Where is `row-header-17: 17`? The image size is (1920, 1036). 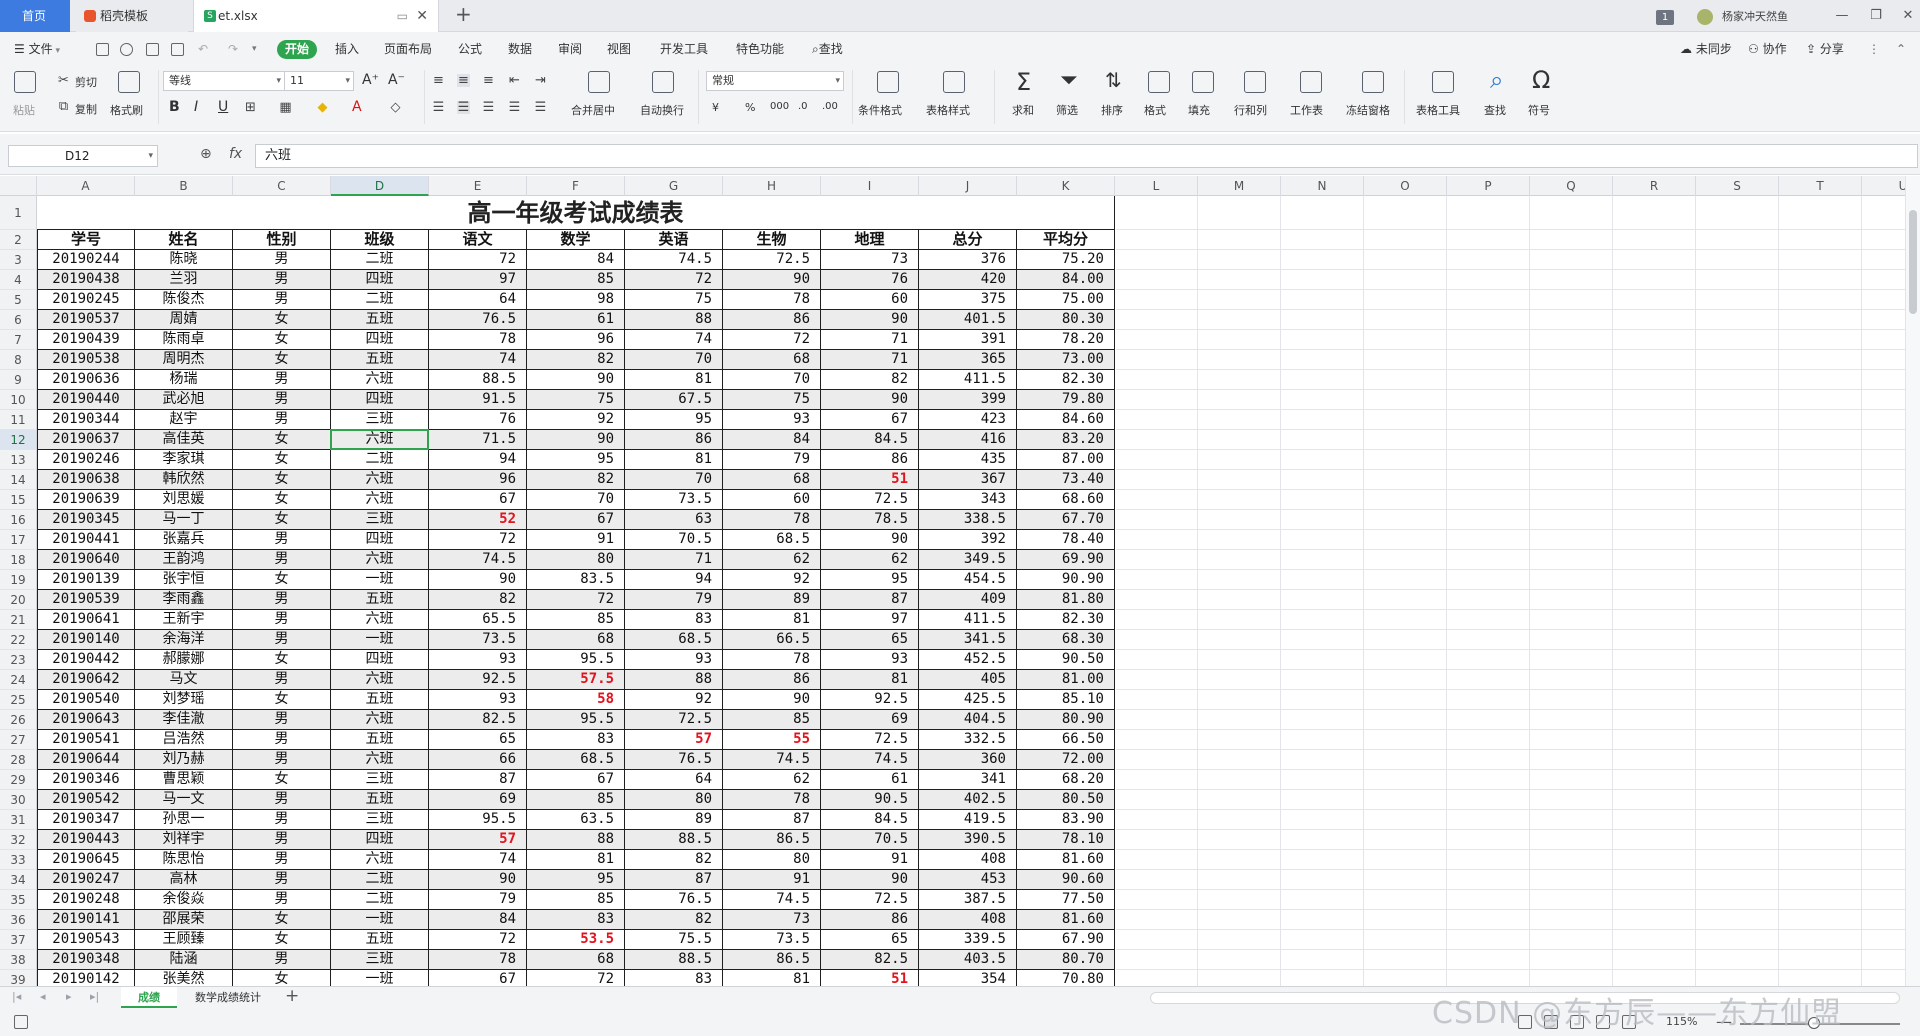
row-header-17: 17 is located at coordinates (18, 540).